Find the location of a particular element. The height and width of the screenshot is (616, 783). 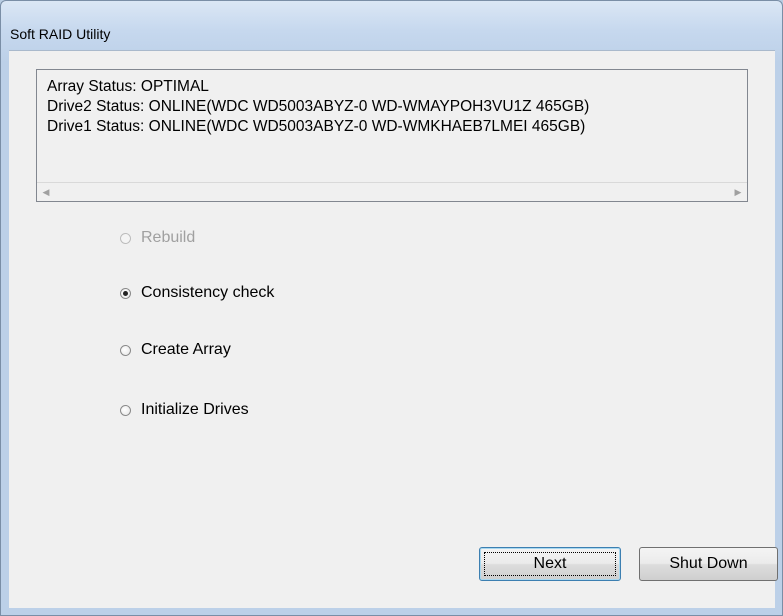

next-button: Next is located at coordinates (550, 564).